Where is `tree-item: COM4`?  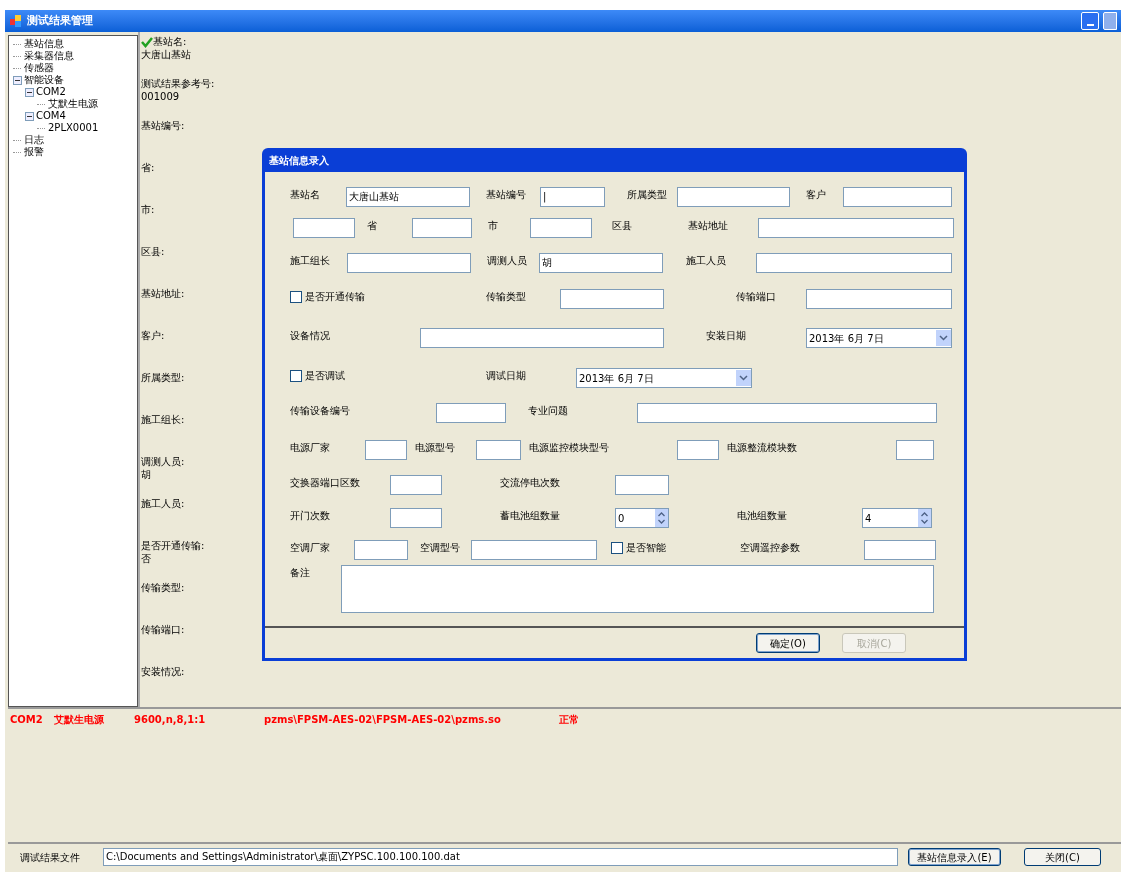 tree-item: COM4 is located at coordinates (51, 116).